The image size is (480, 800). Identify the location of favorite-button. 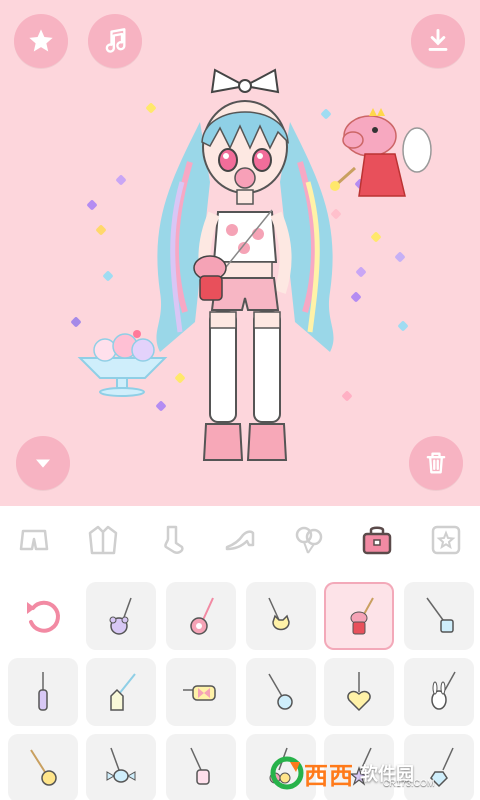
(41, 41).